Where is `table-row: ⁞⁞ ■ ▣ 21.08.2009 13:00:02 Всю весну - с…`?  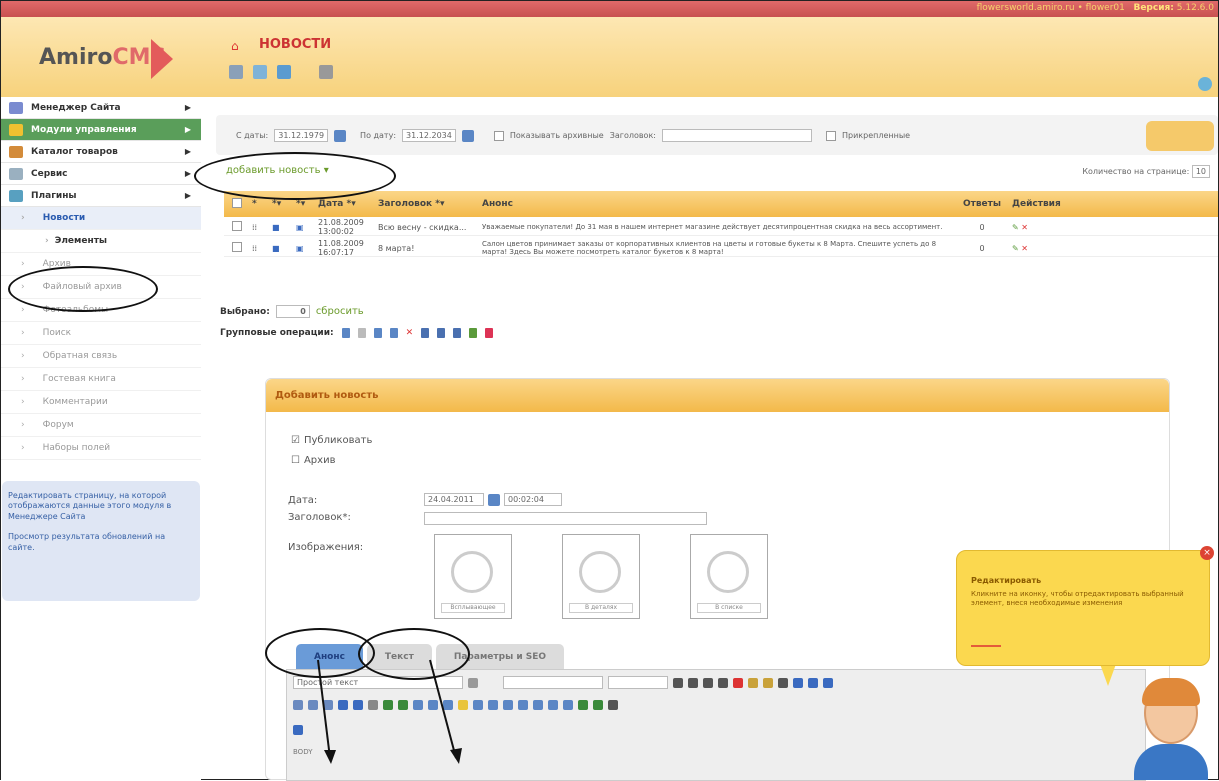 table-row: ⁞⁞ ■ ▣ 21.08.2009 13:00:02 Всю весну - с… is located at coordinates (721, 227).